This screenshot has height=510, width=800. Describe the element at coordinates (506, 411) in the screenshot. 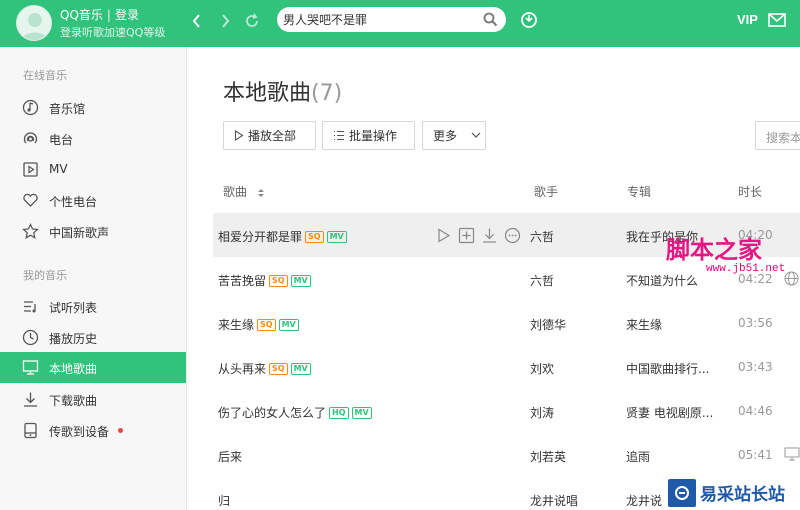

I see `table-row: 伤了心的女人怎么了 HQ MV 刘涛 贤妻 电视剧原... 04:46` at that location.